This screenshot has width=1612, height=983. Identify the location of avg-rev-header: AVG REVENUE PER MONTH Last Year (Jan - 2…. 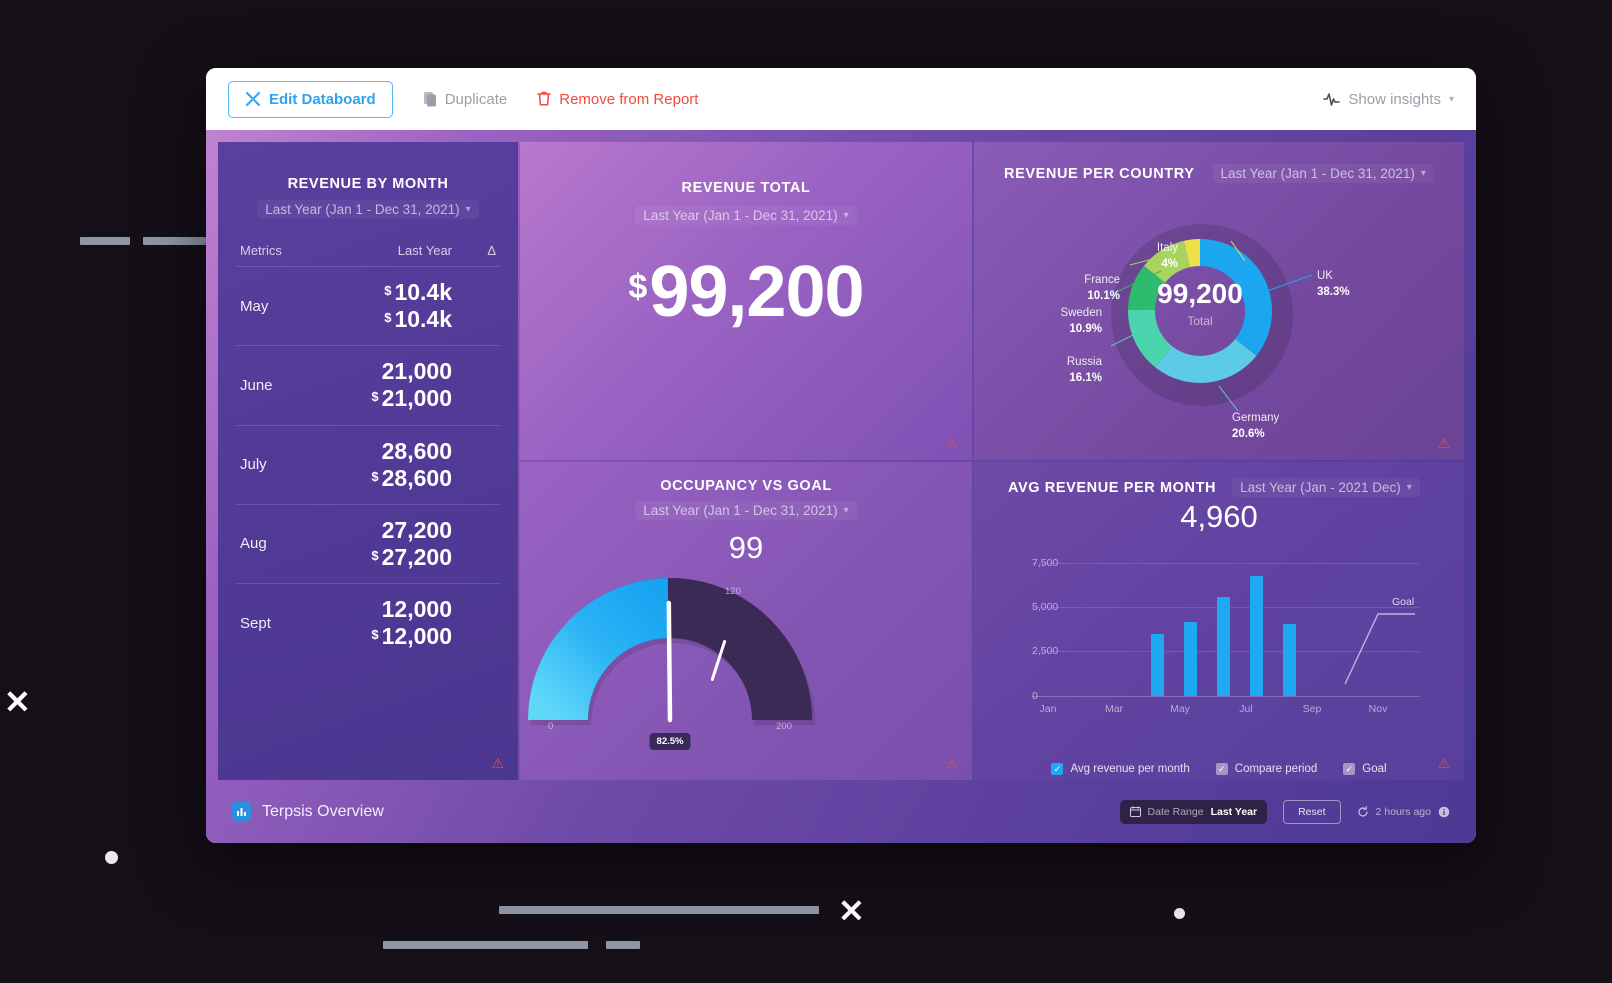
(1219, 479).